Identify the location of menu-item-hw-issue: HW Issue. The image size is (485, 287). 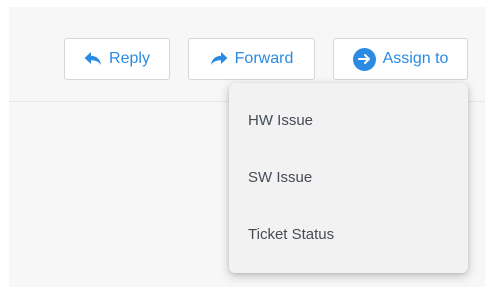
(280, 121).